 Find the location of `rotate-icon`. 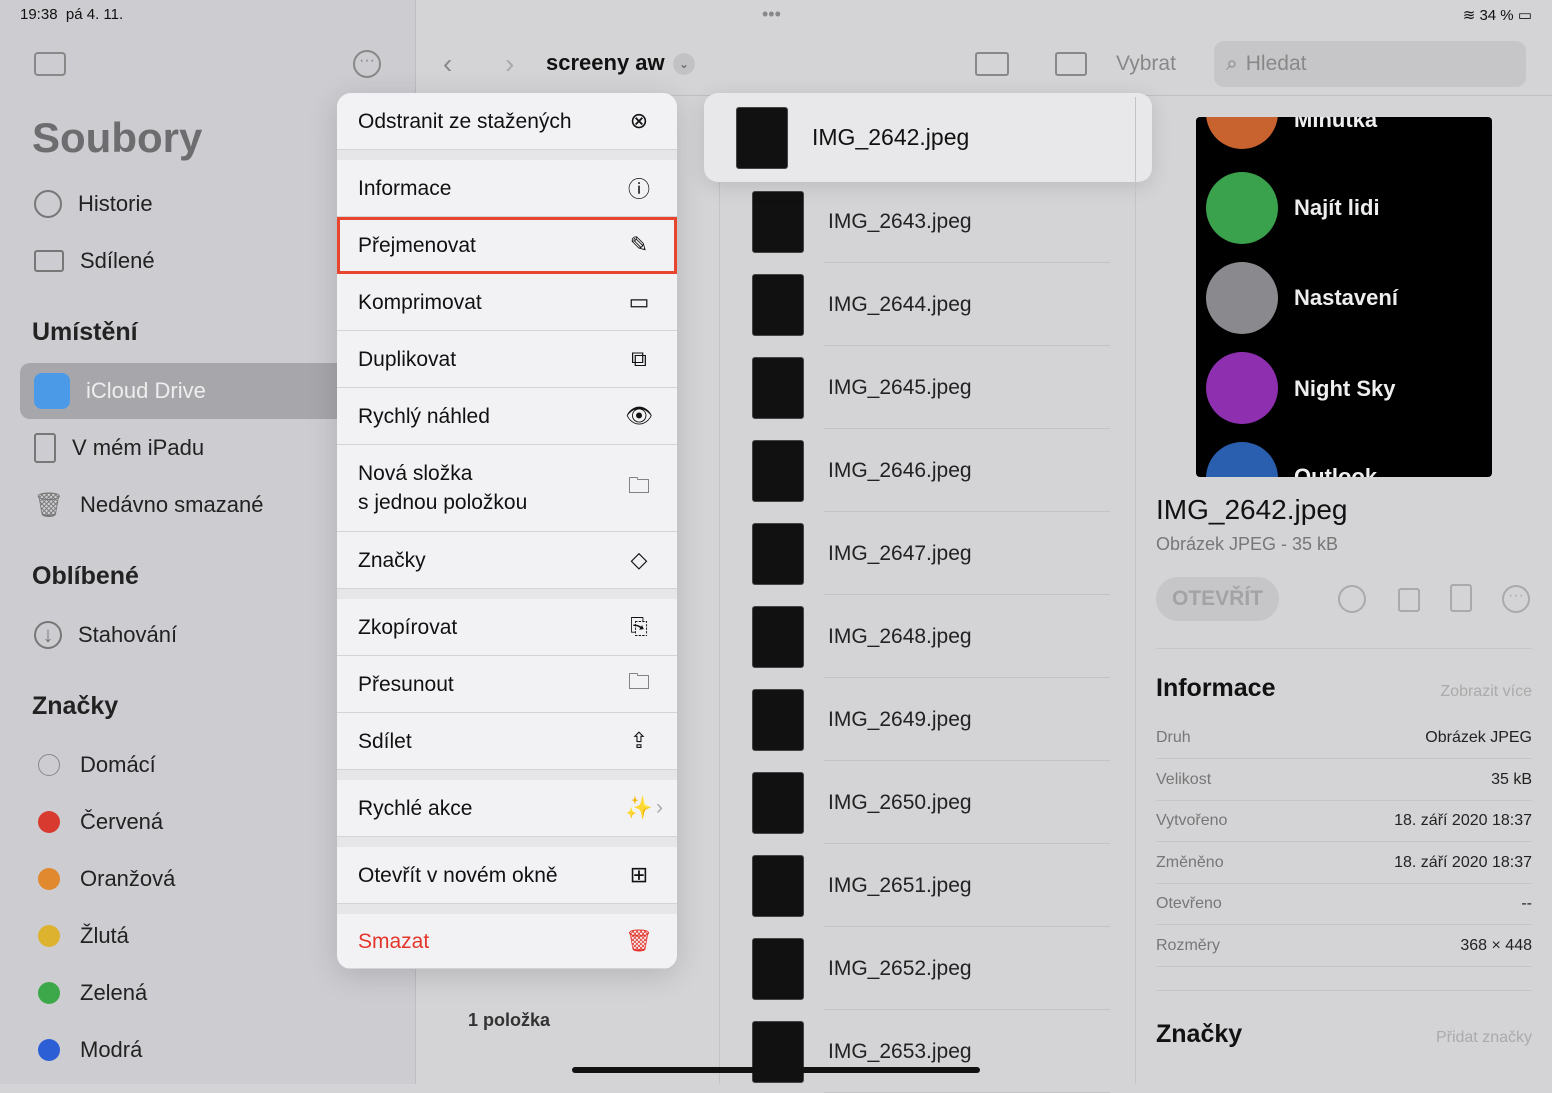

rotate-icon is located at coordinates (1409, 600).